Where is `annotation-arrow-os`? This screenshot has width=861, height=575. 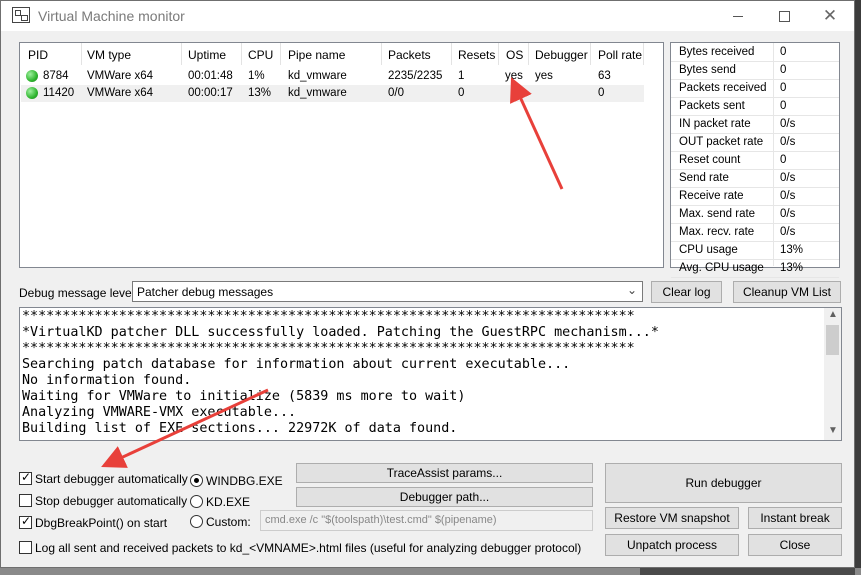 annotation-arrow-os is located at coordinates (537, 133).